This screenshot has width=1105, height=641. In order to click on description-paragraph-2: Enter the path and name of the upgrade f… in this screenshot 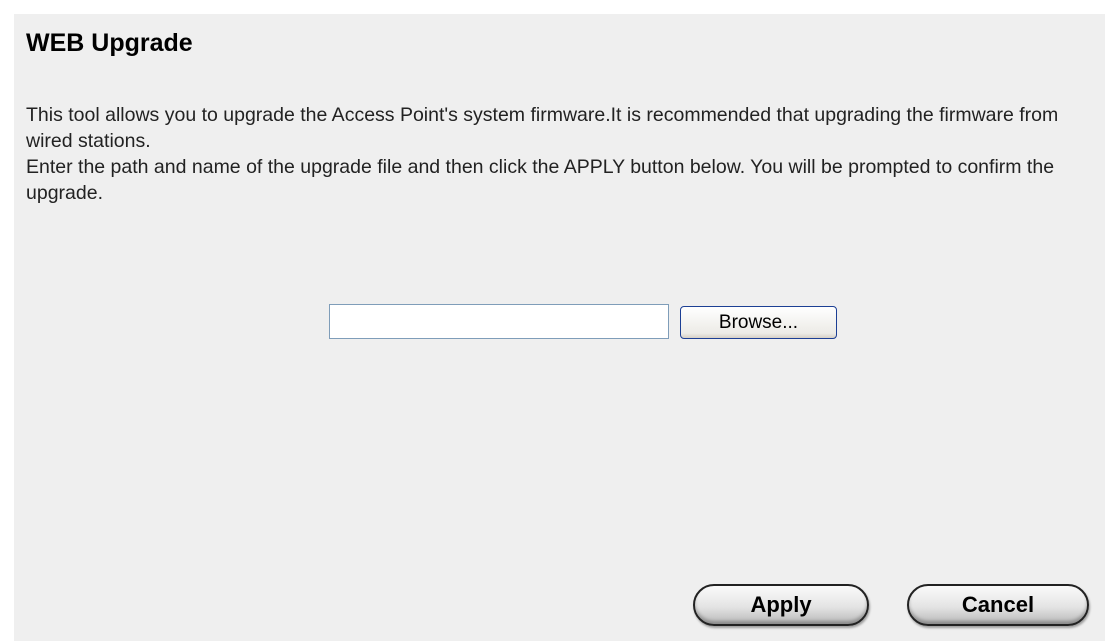, I will do `click(540, 180)`.